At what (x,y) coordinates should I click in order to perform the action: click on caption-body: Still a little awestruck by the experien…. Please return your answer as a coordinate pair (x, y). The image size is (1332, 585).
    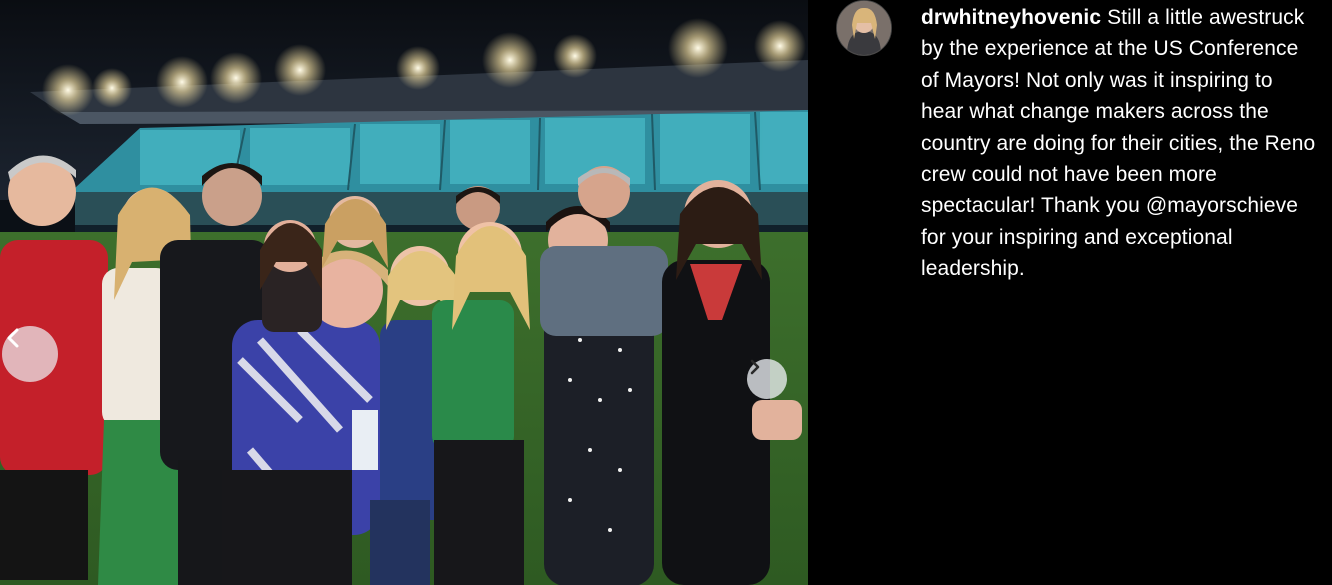
    Looking at the image, I should click on (1118, 143).